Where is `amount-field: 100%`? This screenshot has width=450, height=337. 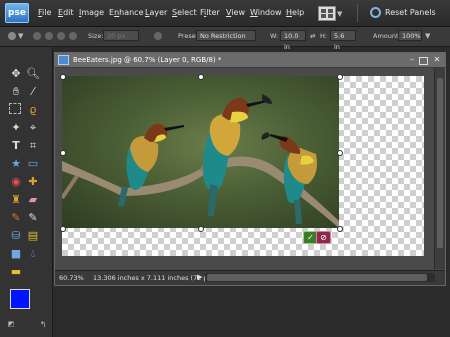
amount-field: 100% is located at coordinates (410, 35).